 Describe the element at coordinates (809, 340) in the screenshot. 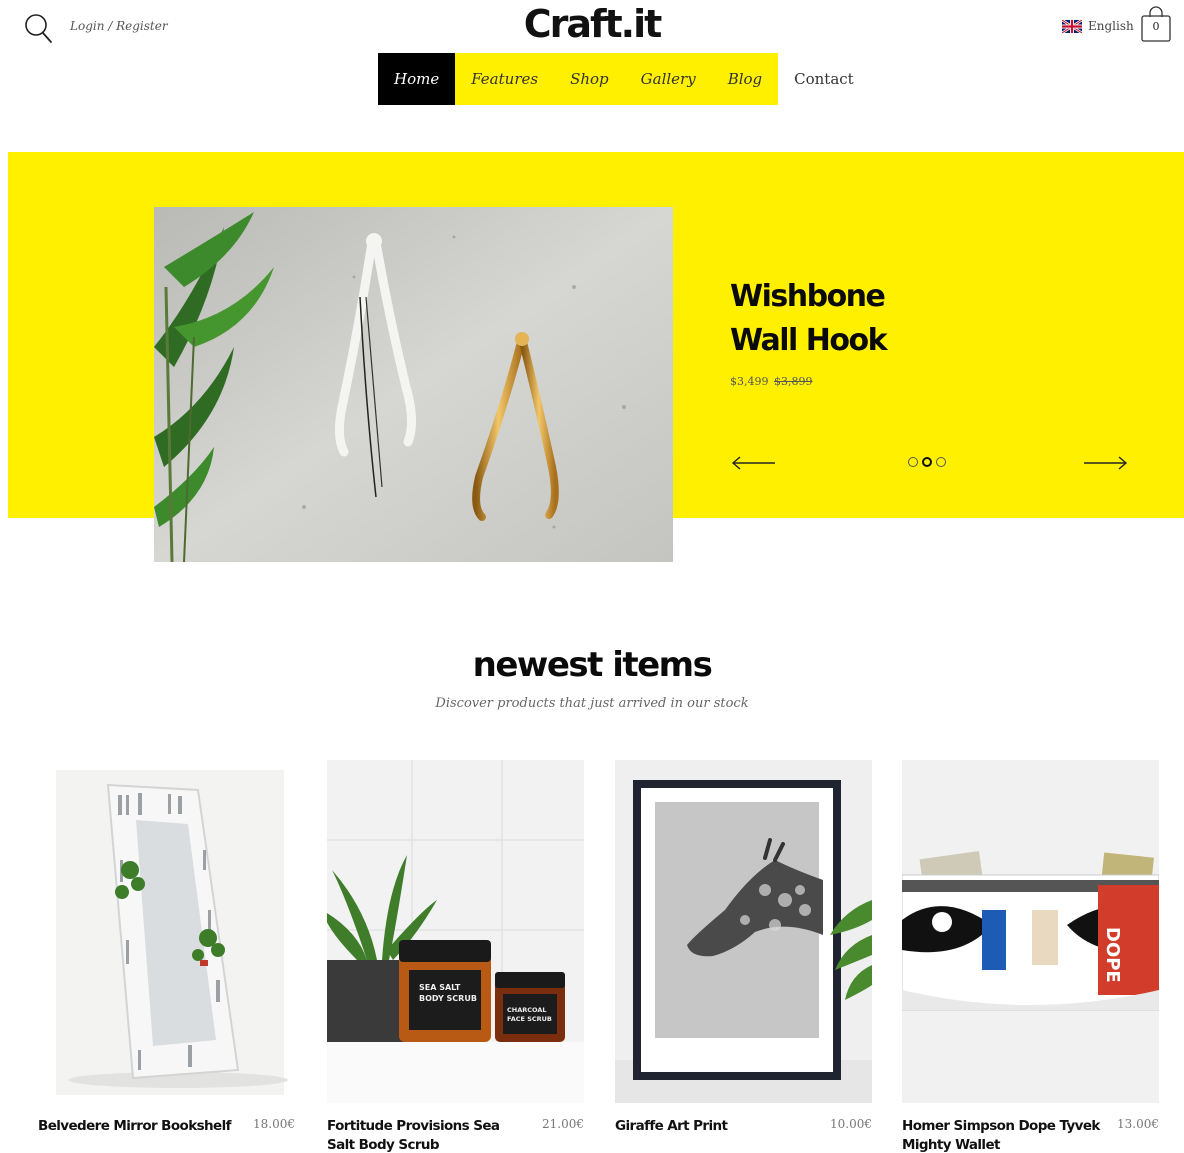

I see `hero-title-line2: Wall Hook` at that location.